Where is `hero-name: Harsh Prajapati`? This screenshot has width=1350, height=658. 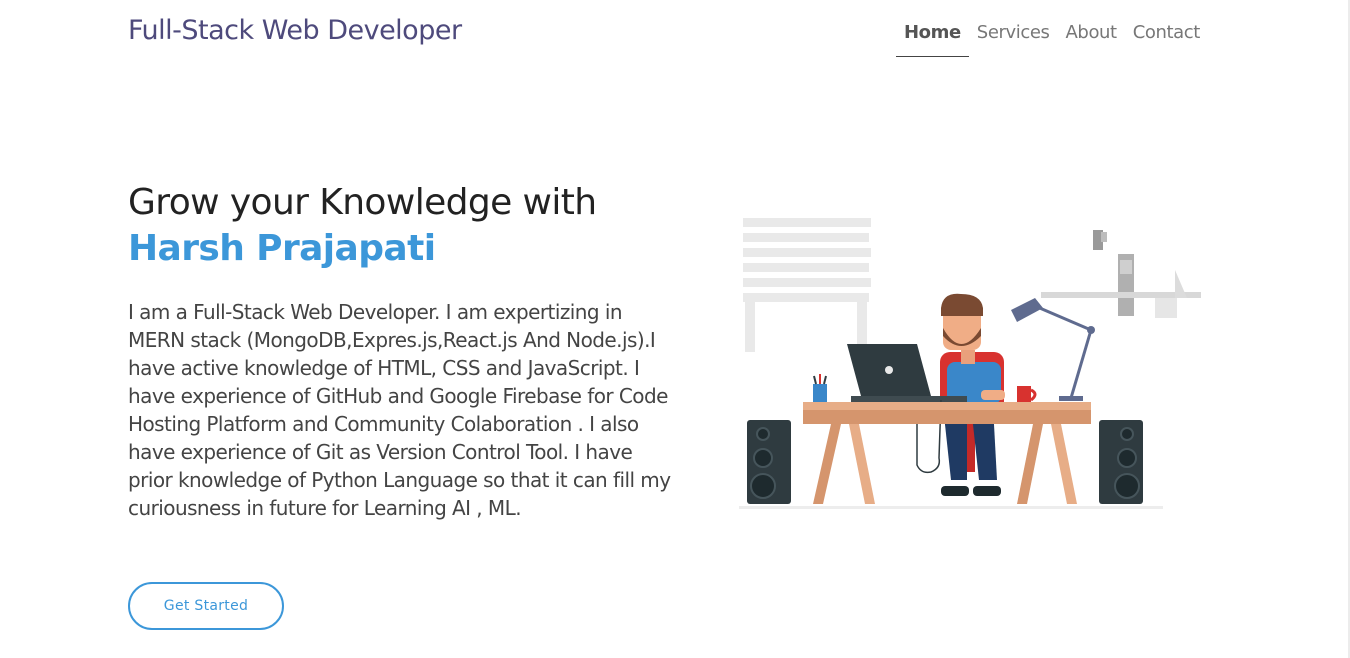
hero-name: Harsh Prajapati is located at coordinates (282, 248).